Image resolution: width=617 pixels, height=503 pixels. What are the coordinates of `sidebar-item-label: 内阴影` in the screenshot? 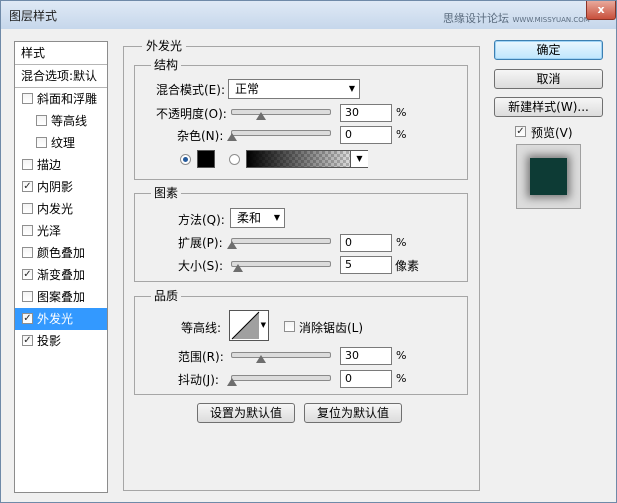 It's located at (55, 187).